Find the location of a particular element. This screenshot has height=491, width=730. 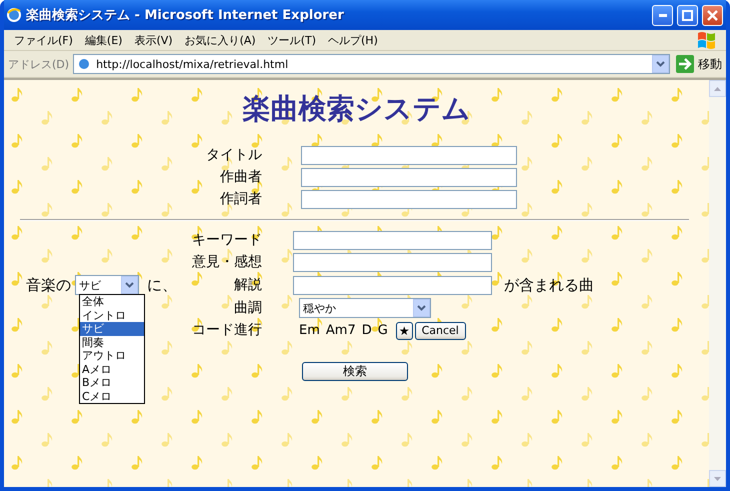

maximize-button is located at coordinates (687, 15).